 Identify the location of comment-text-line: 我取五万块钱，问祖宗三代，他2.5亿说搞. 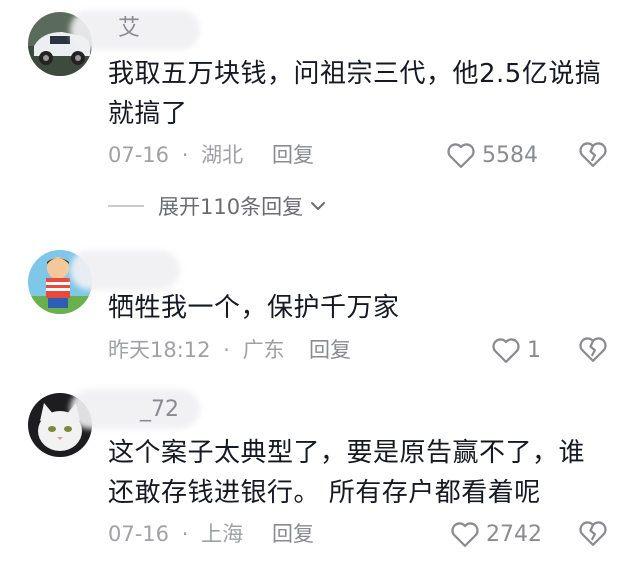
(355, 74).